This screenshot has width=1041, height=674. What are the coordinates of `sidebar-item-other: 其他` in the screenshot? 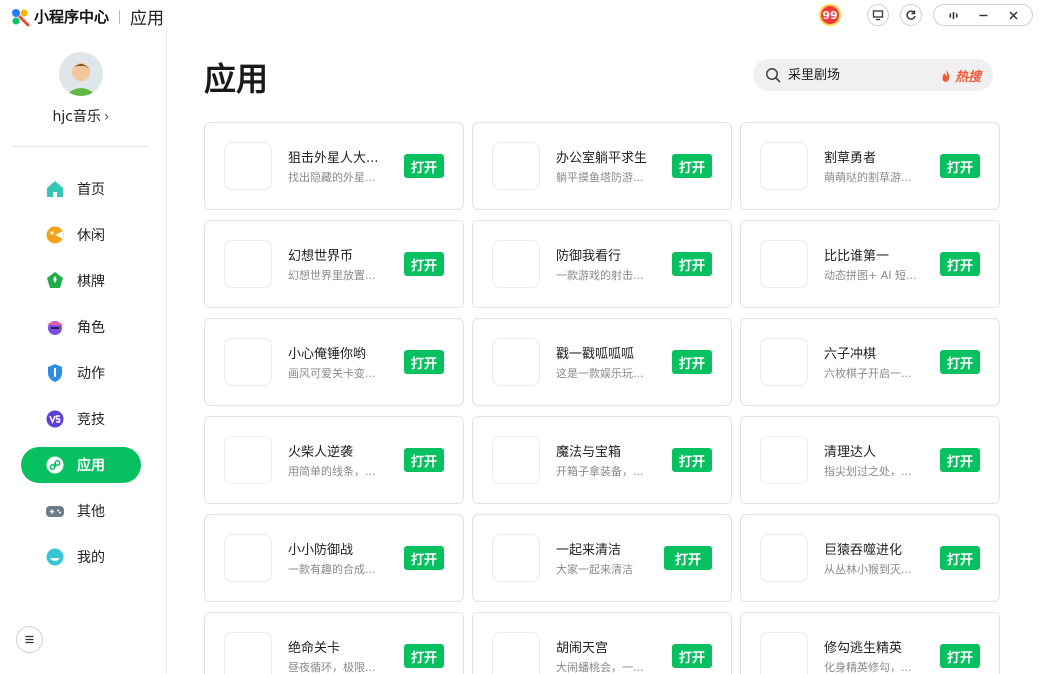 It's located at (81, 511).